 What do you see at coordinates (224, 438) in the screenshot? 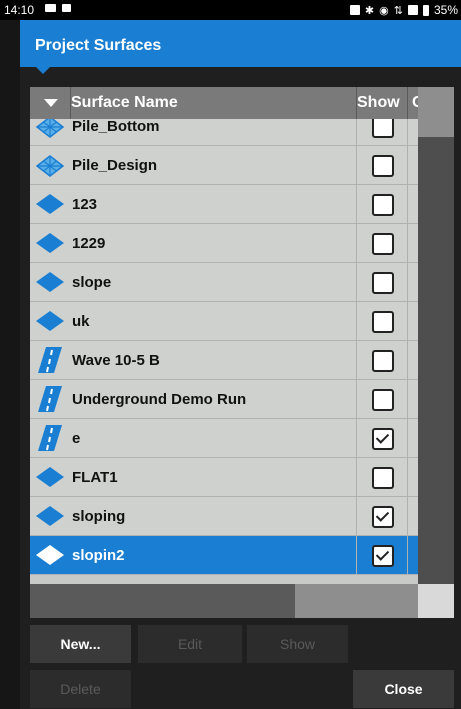
I see `table-row: e` at bounding box center [224, 438].